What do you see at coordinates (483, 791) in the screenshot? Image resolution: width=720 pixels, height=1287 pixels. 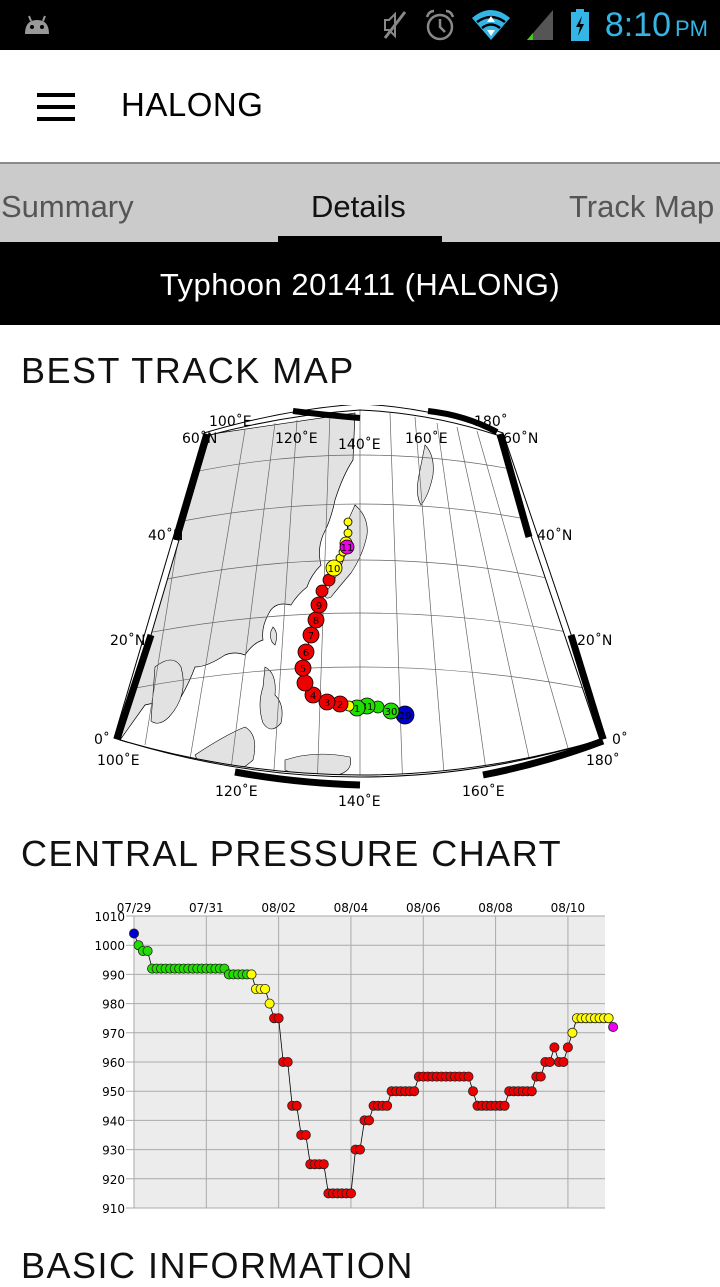 I see `lon-label-160e-bottom: 160˚E` at bounding box center [483, 791].